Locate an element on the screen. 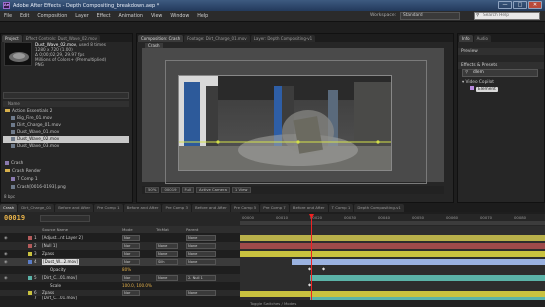 Image resolution: width=545 pixels, height=307 pixels. resolution-select: Full is located at coordinates (188, 190).